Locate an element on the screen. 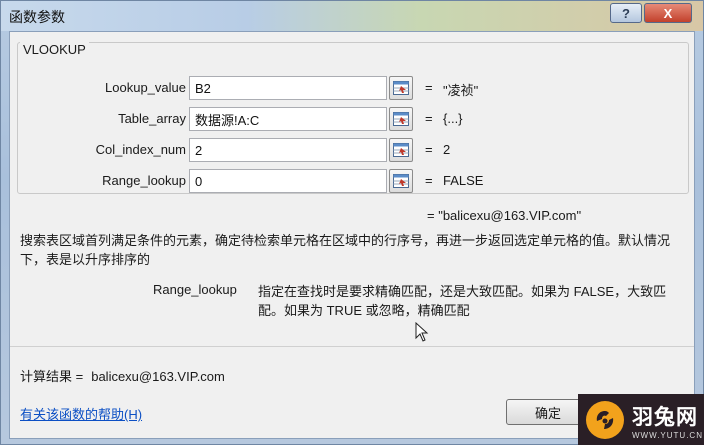 The height and width of the screenshot is (445, 704). argument-row-range-lookup: Range_lookup = FALSE is located at coordinates (352, 182).